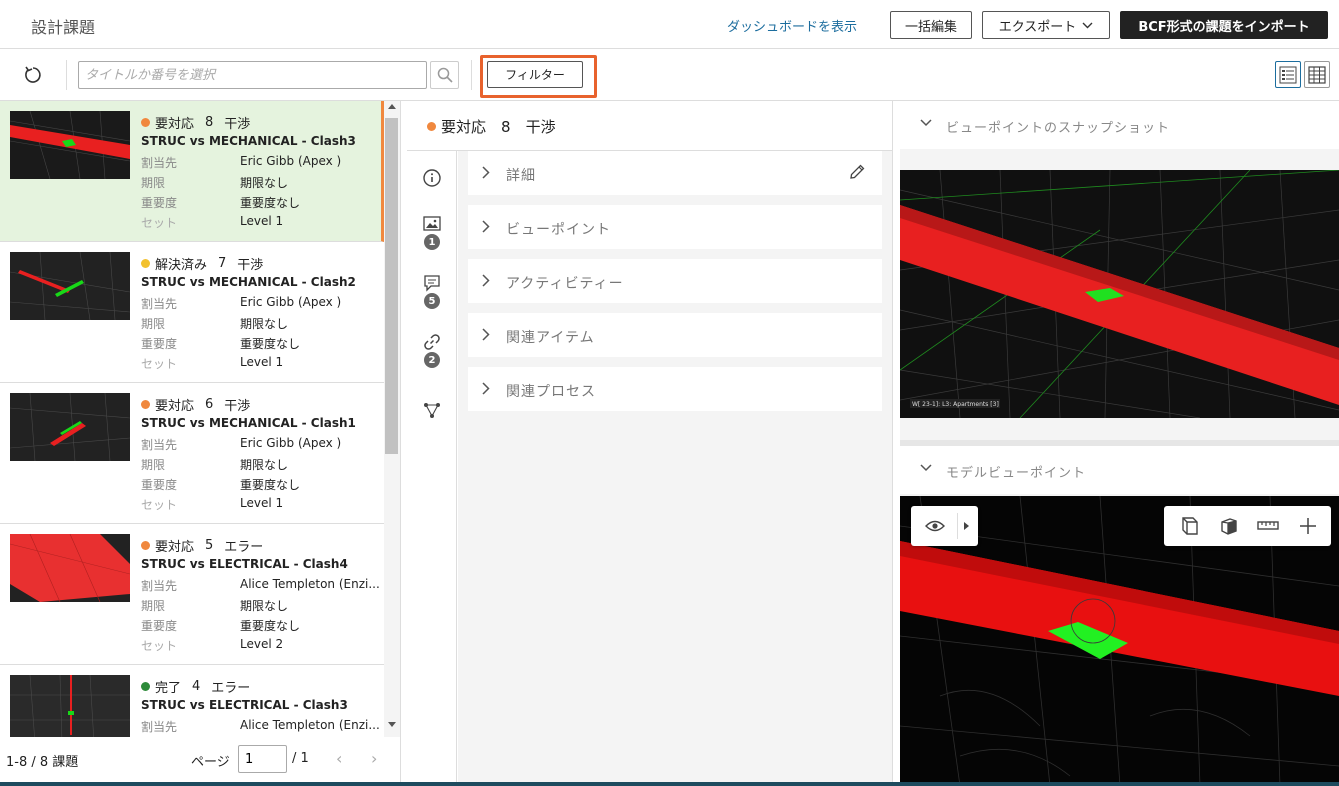 This screenshot has height=786, width=1339. What do you see at coordinates (506, 126) in the screenshot?
I see `detail-number: 8` at bounding box center [506, 126].